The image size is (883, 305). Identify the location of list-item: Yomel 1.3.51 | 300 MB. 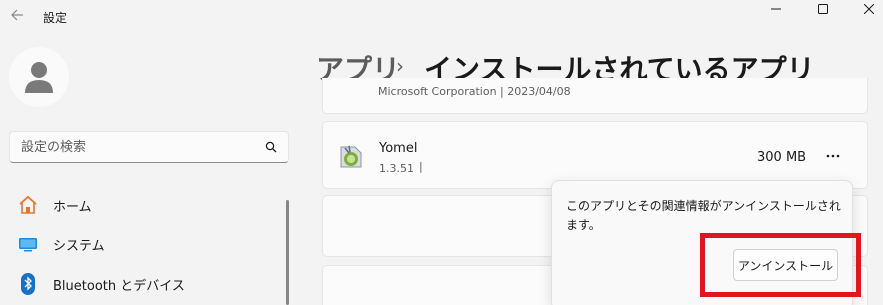
(595, 155).